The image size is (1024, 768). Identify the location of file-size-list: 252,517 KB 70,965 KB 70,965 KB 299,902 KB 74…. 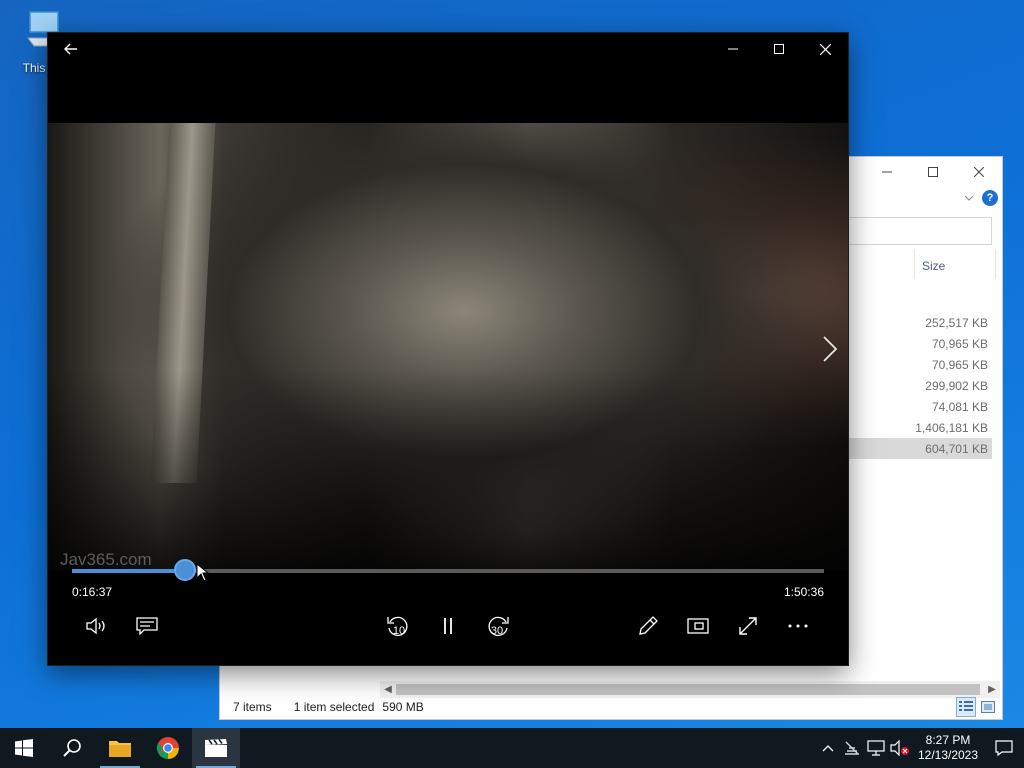
(920, 385).